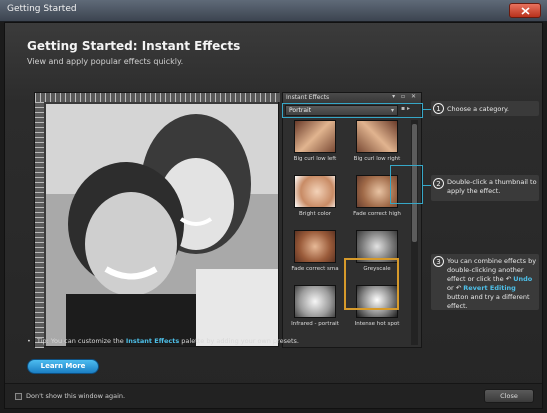 The width and height of the screenshot is (547, 413). I want to click on thumbnail-big-curl-low-left: Big curl low left, so click(315, 141).